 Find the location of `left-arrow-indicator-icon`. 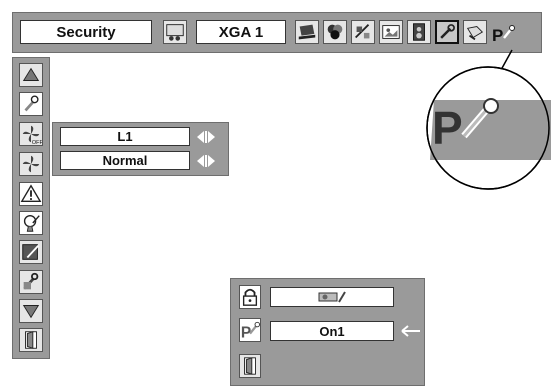

left-arrow-indicator-icon is located at coordinates (410, 331).